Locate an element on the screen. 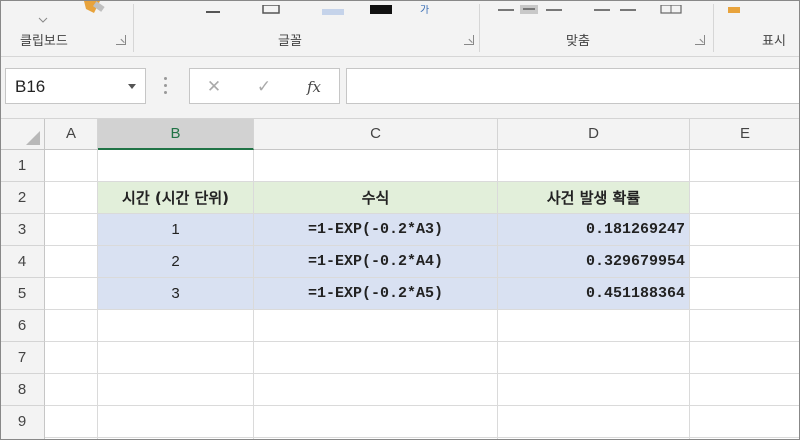 The image size is (800, 440). time-value: 1 is located at coordinates (175, 229).